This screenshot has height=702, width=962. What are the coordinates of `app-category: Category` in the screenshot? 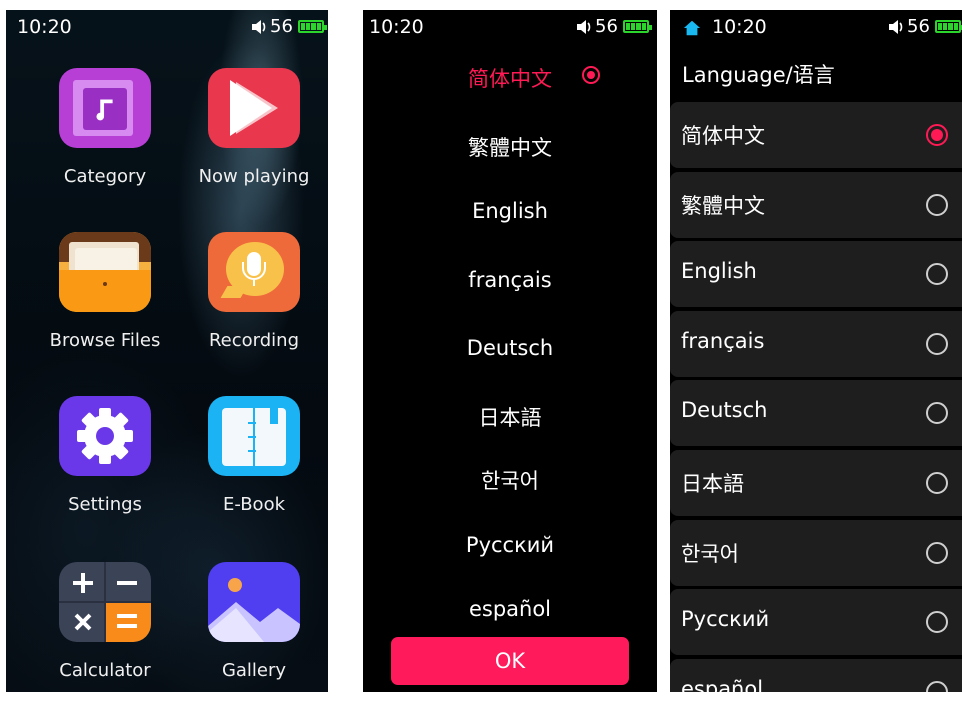 It's located at (105, 127).